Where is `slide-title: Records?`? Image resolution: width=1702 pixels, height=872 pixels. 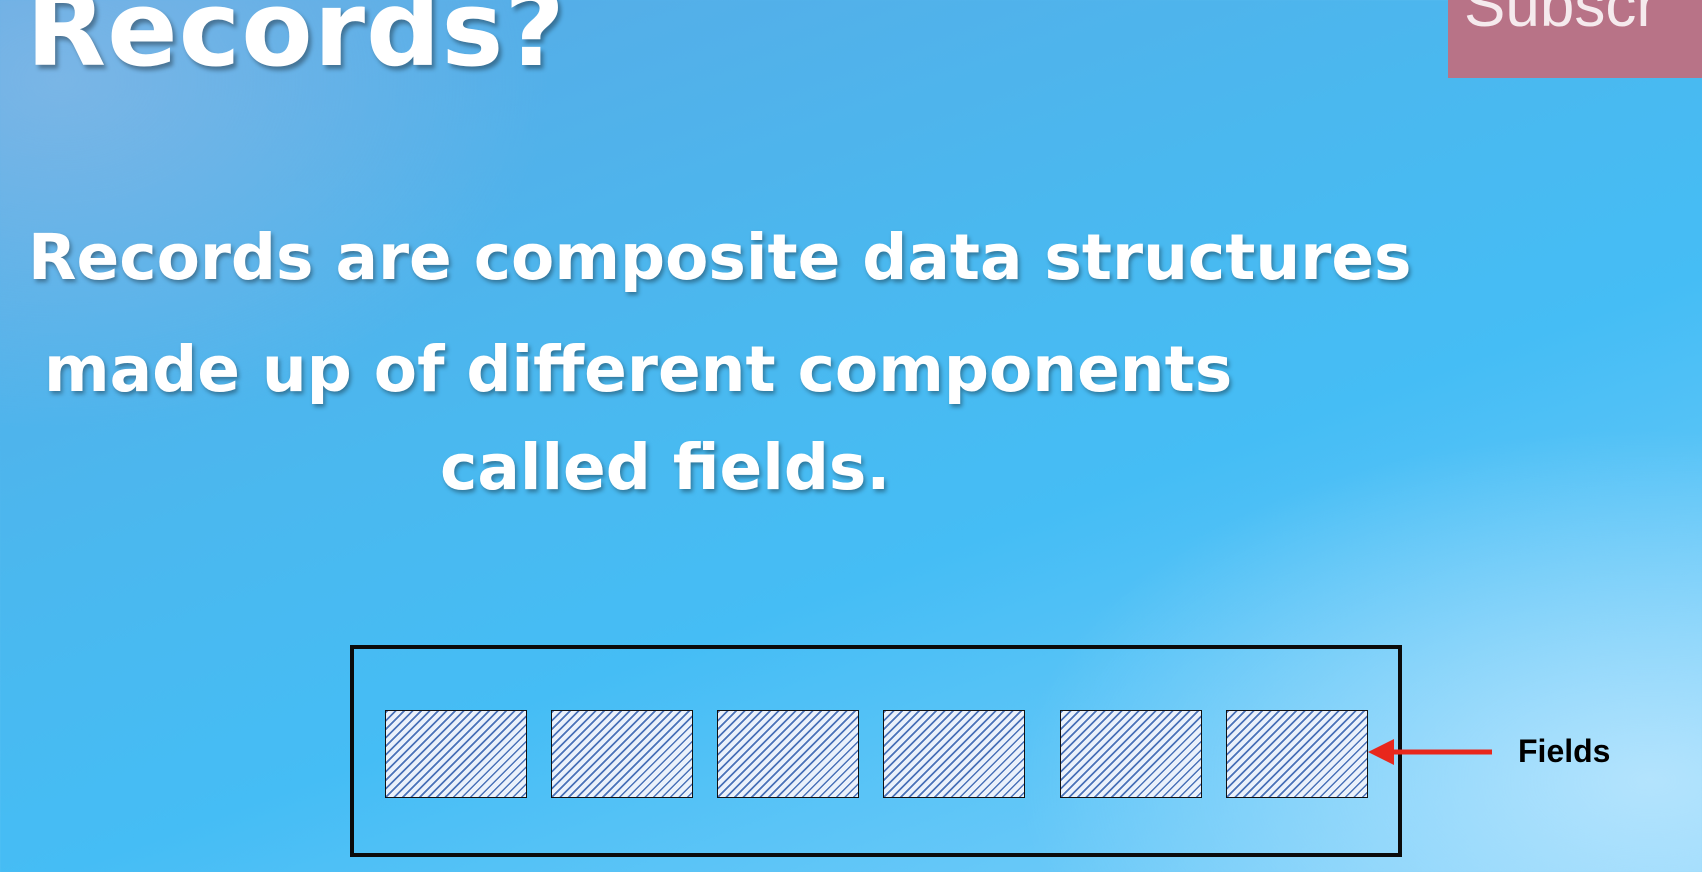
slide-title: Records? is located at coordinates (296, 45).